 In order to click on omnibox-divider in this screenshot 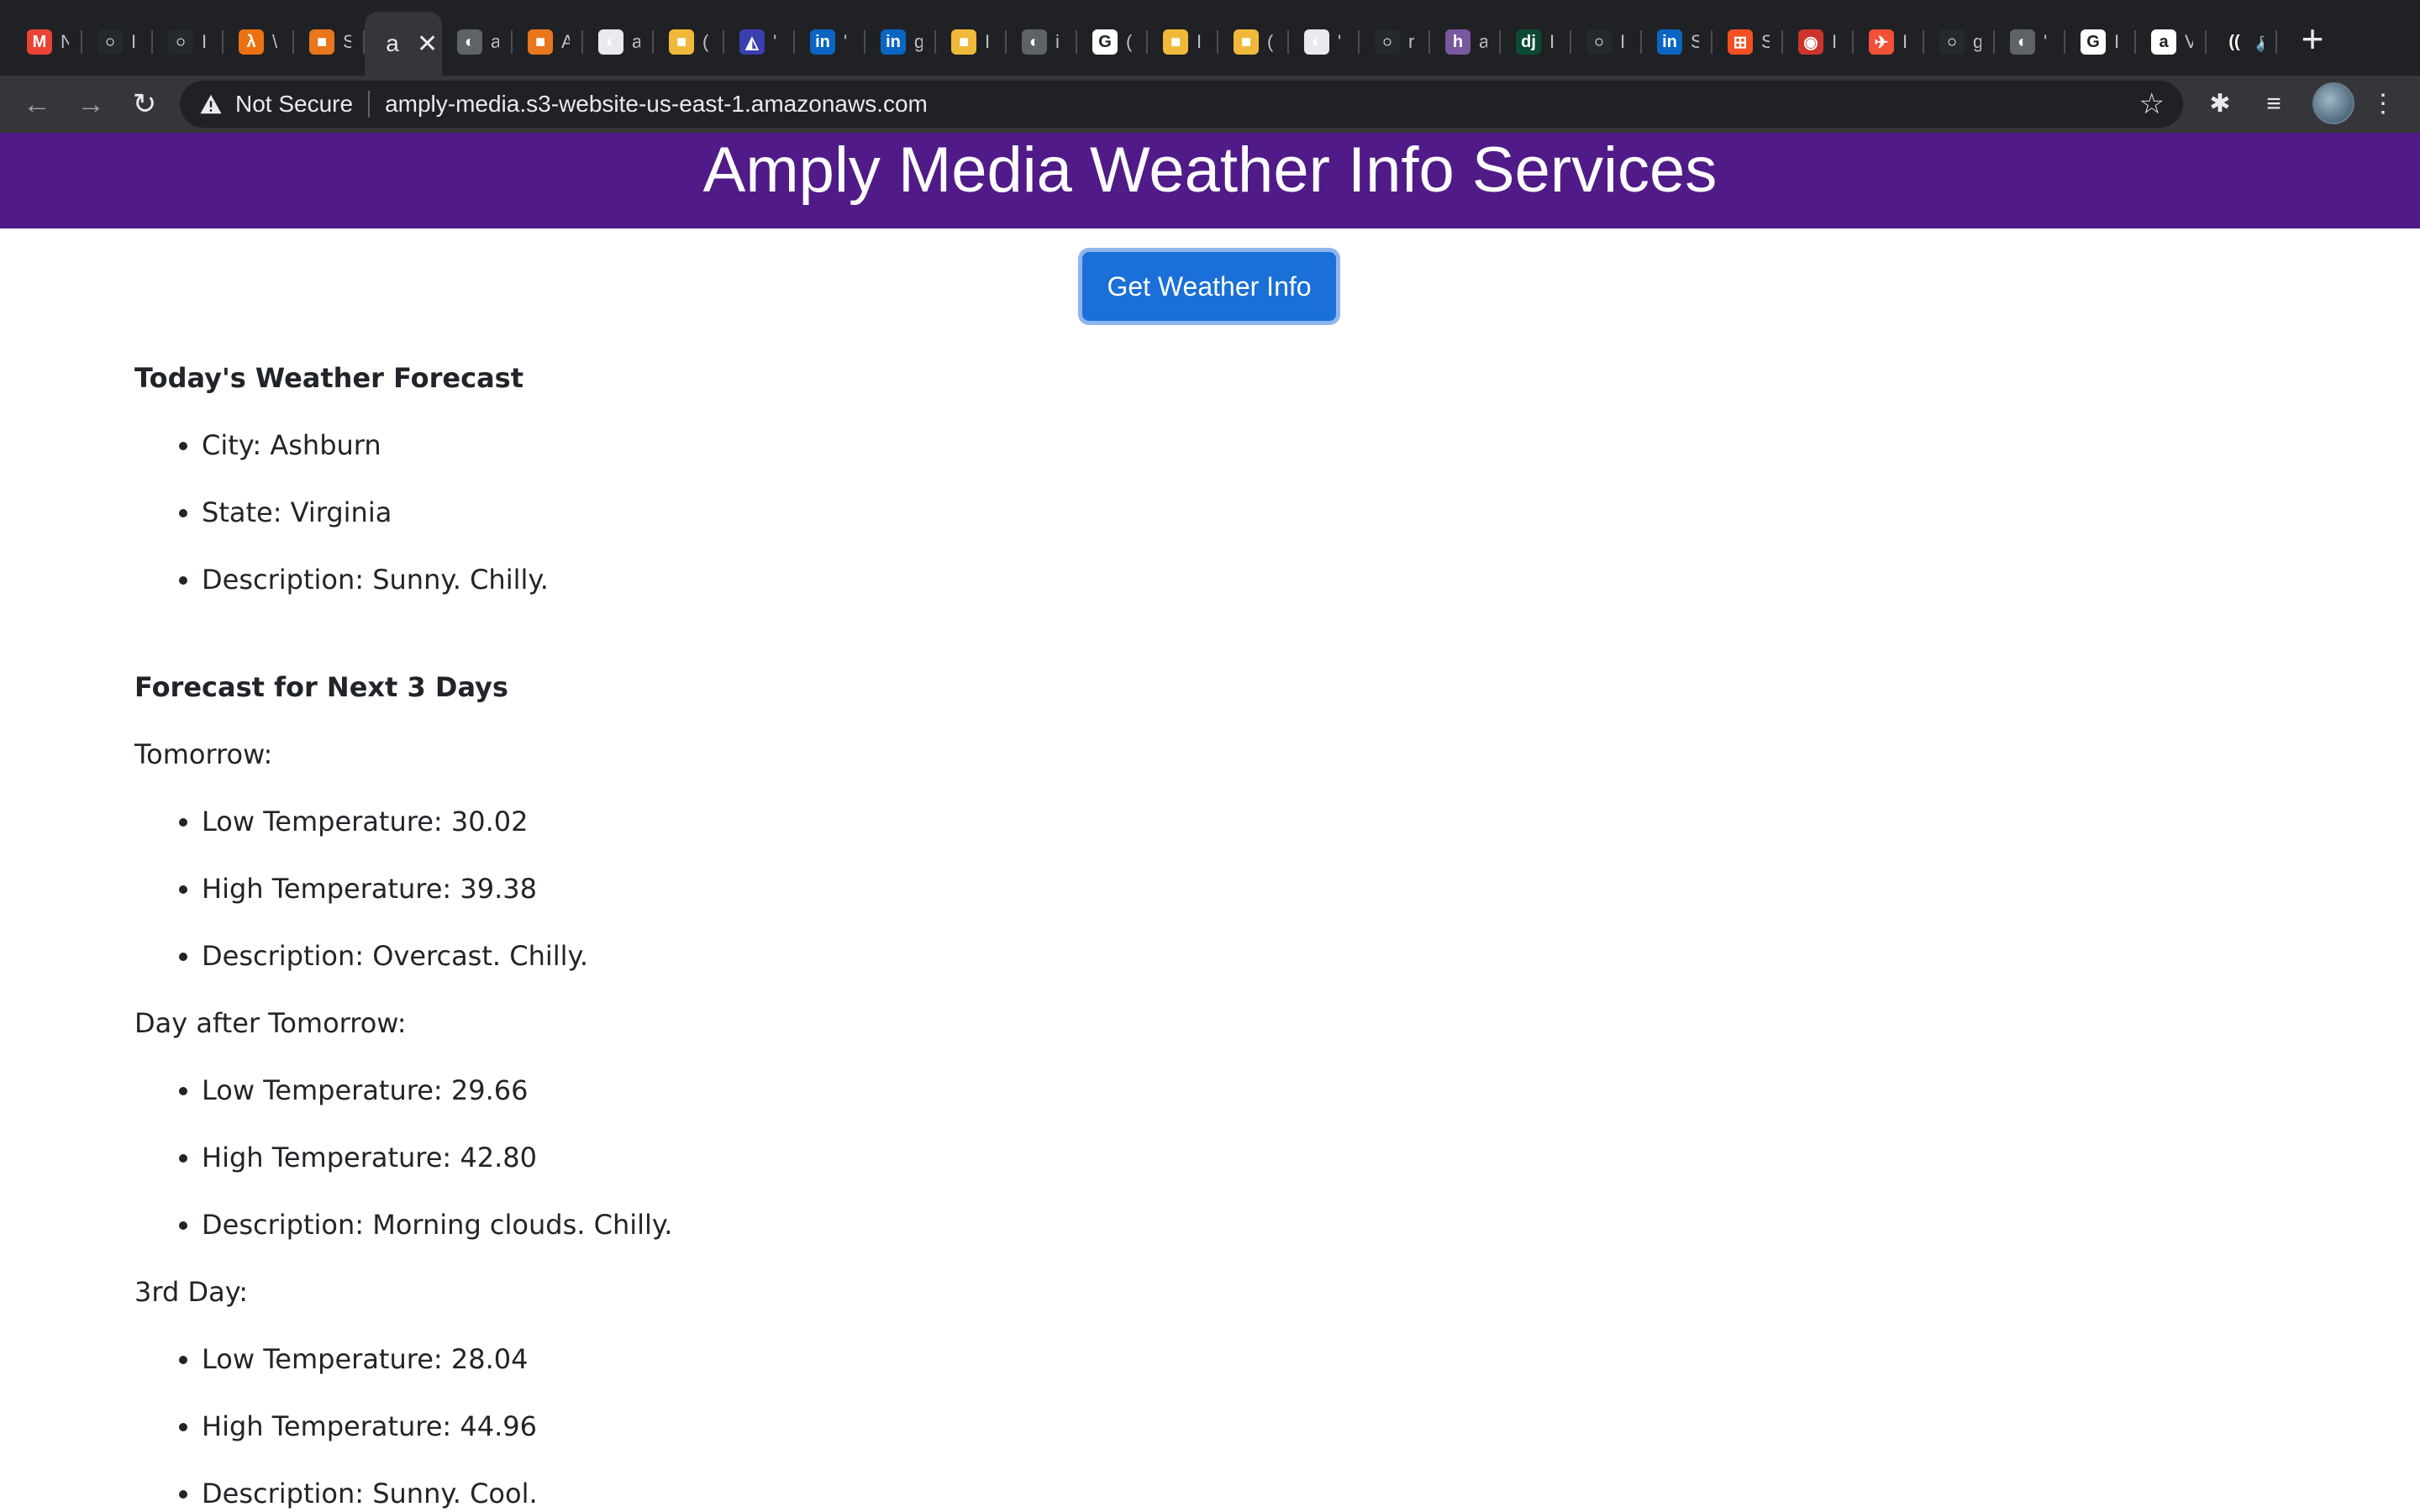, I will do `click(369, 104)`.